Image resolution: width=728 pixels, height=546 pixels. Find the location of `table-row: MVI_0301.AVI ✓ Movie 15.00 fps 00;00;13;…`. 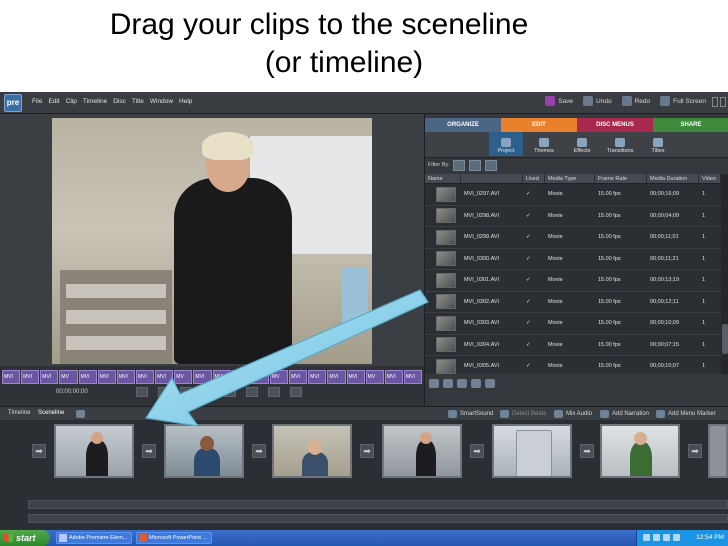

table-row: MVI_0301.AVI ✓ Movie 15.00 fps 00;00;13;… is located at coordinates (573, 281).